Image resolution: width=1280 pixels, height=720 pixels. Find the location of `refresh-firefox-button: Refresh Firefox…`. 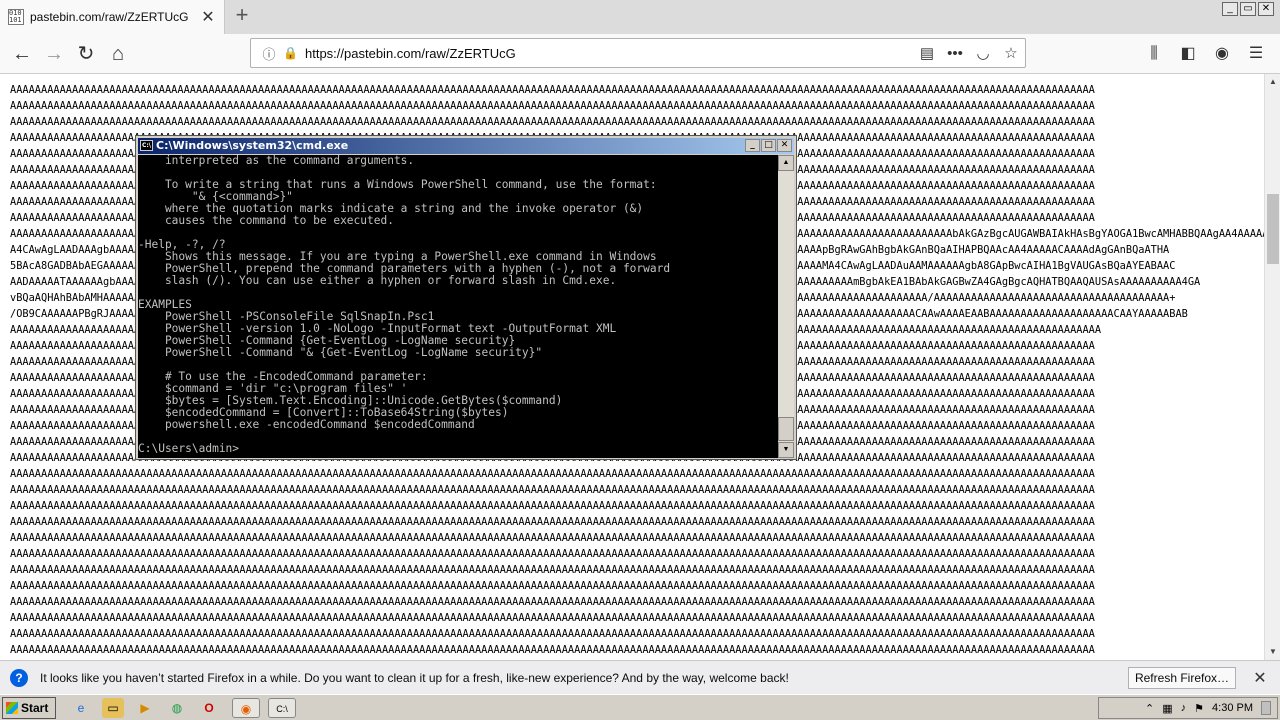

refresh-firefox-button: Refresh Firefox… is located at coordinates (1181, 677).